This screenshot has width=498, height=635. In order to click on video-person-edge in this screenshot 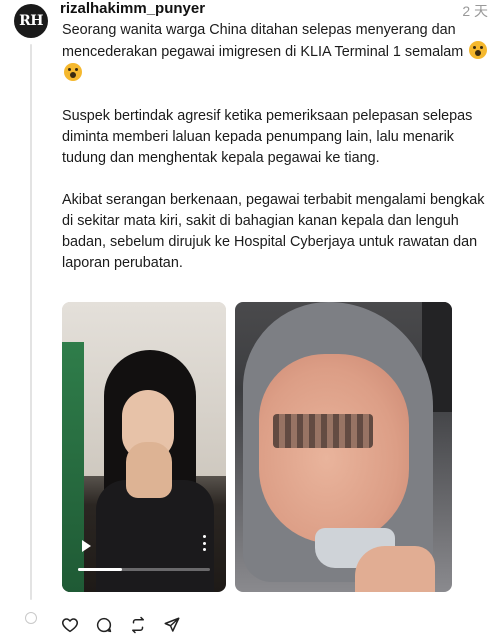, I will do `click(73, 467)`.